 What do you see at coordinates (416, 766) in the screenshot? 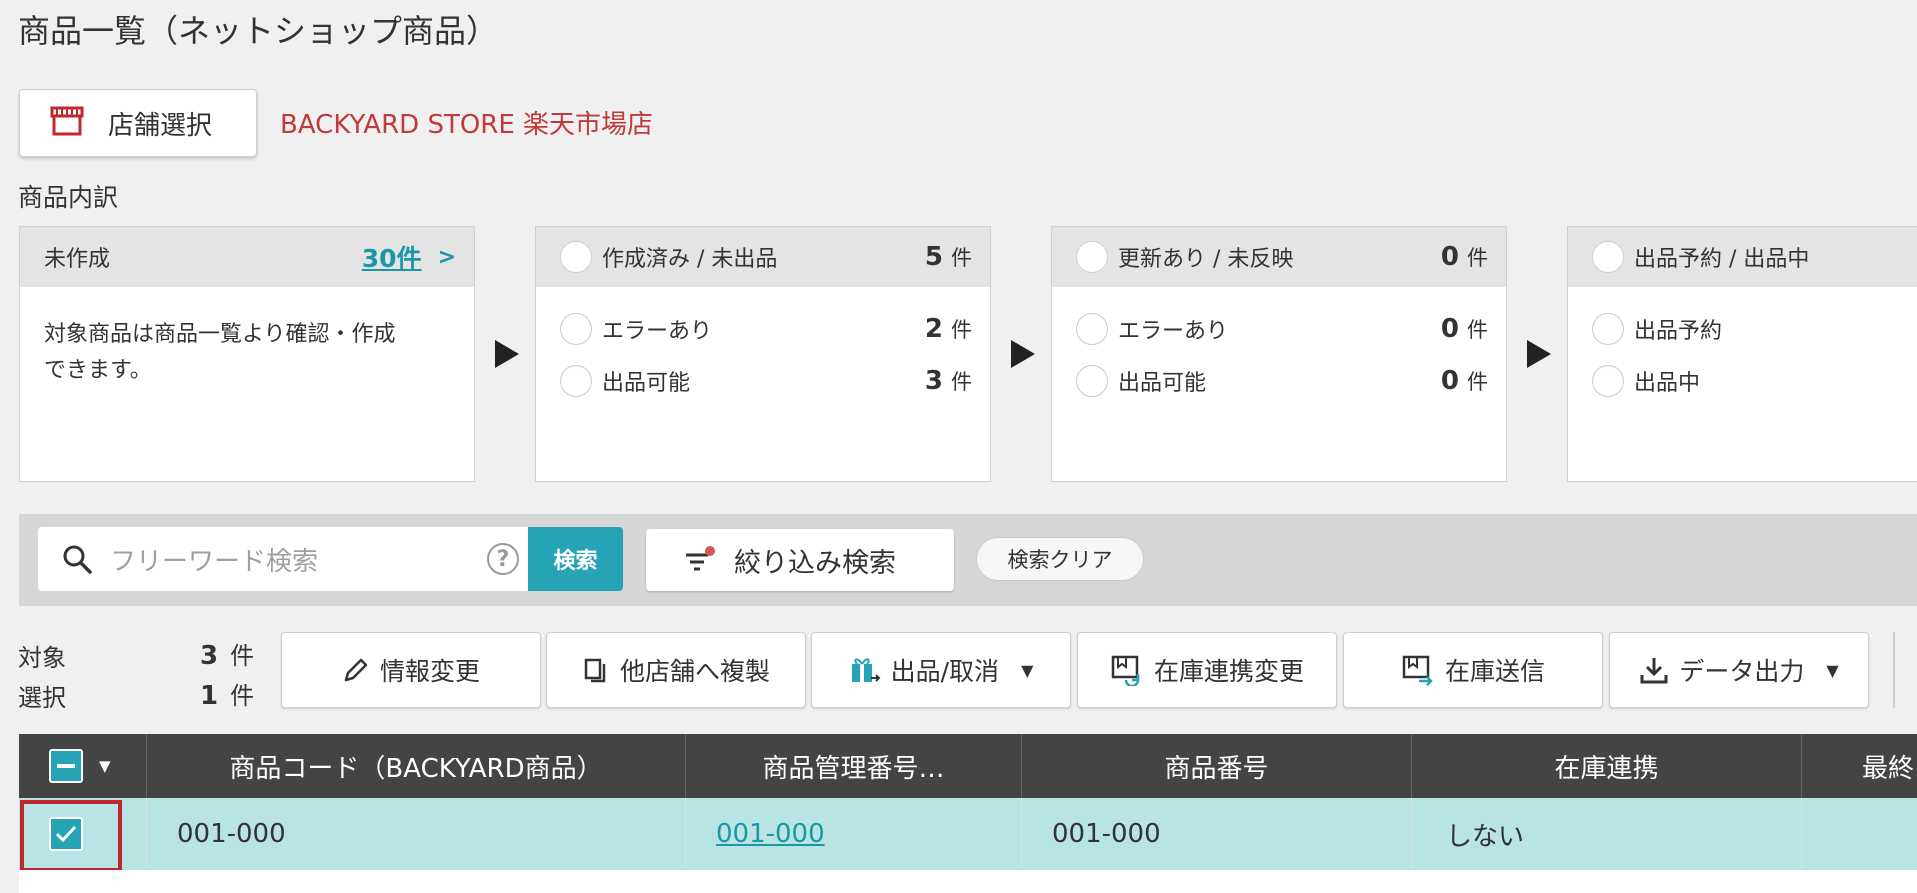
I see `header-product-code: 商品コード（BACKYARD商品）` at bounding box center [416, 766].